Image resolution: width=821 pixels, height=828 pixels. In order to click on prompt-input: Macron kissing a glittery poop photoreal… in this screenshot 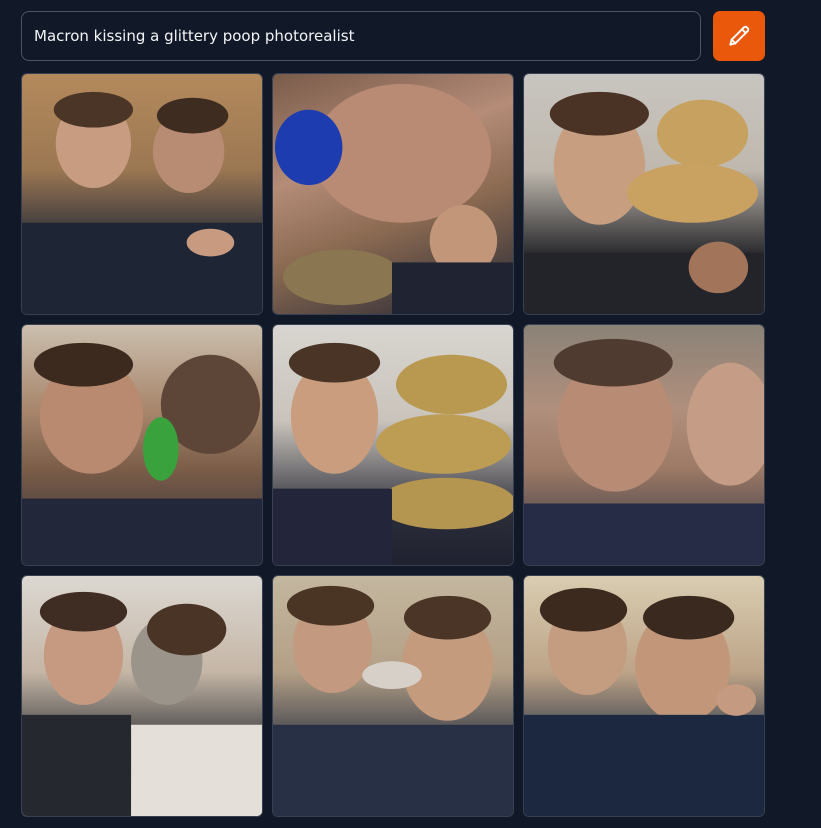, I will do `click(361, 36)`.